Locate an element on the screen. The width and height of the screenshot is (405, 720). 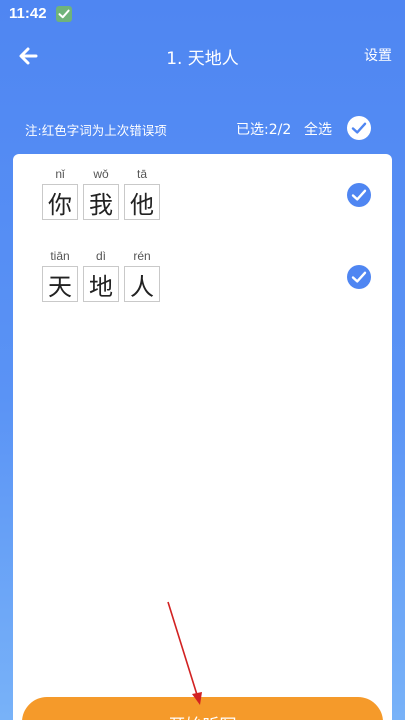
hanzi-box: 我 is located at coordinates (101, 202).